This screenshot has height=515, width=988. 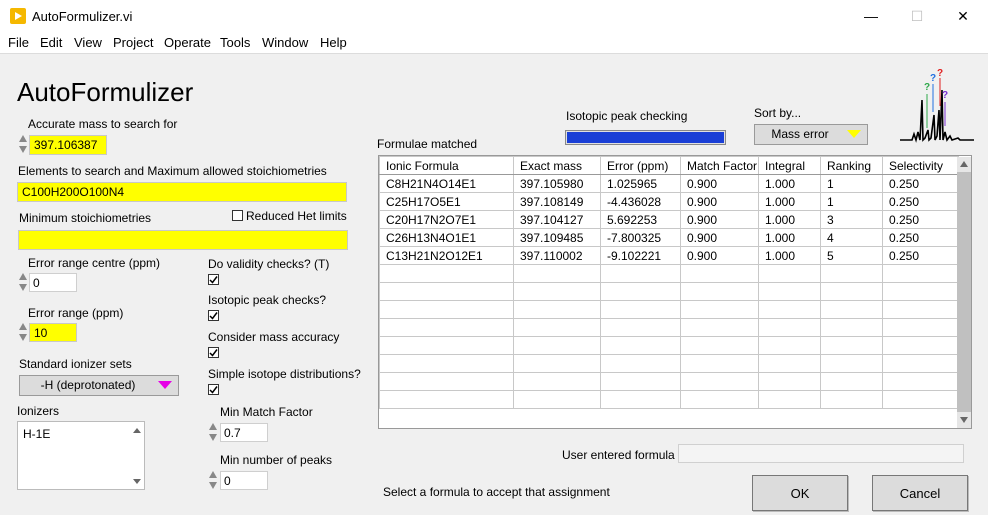 I want to click on sort-by-value: Mass error, so click(x=800, y=134).